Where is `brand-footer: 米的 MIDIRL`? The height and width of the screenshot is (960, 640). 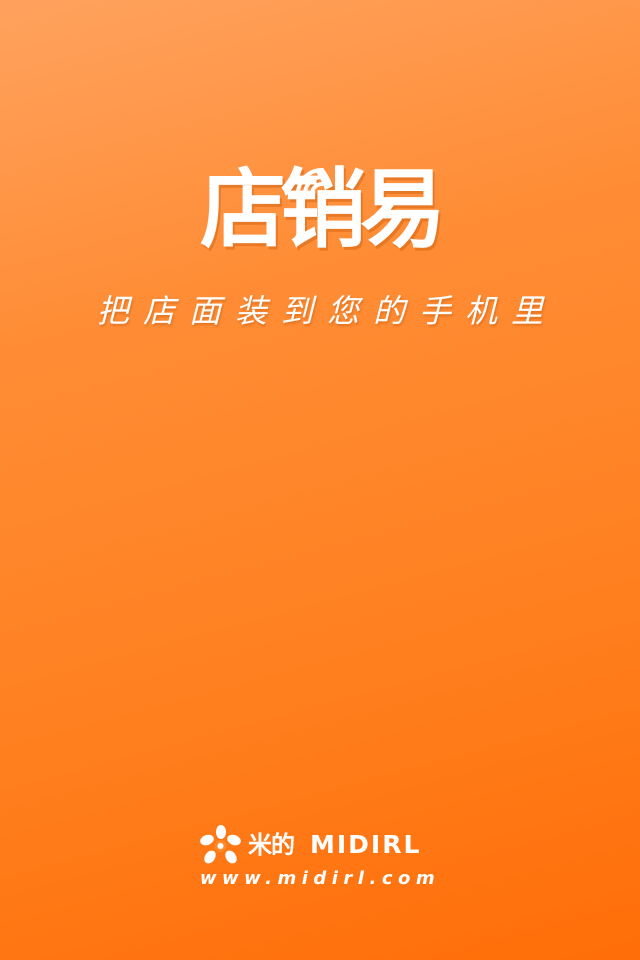
brand-footer: 米的 MIDIRL is located at coordinates (323, 846).